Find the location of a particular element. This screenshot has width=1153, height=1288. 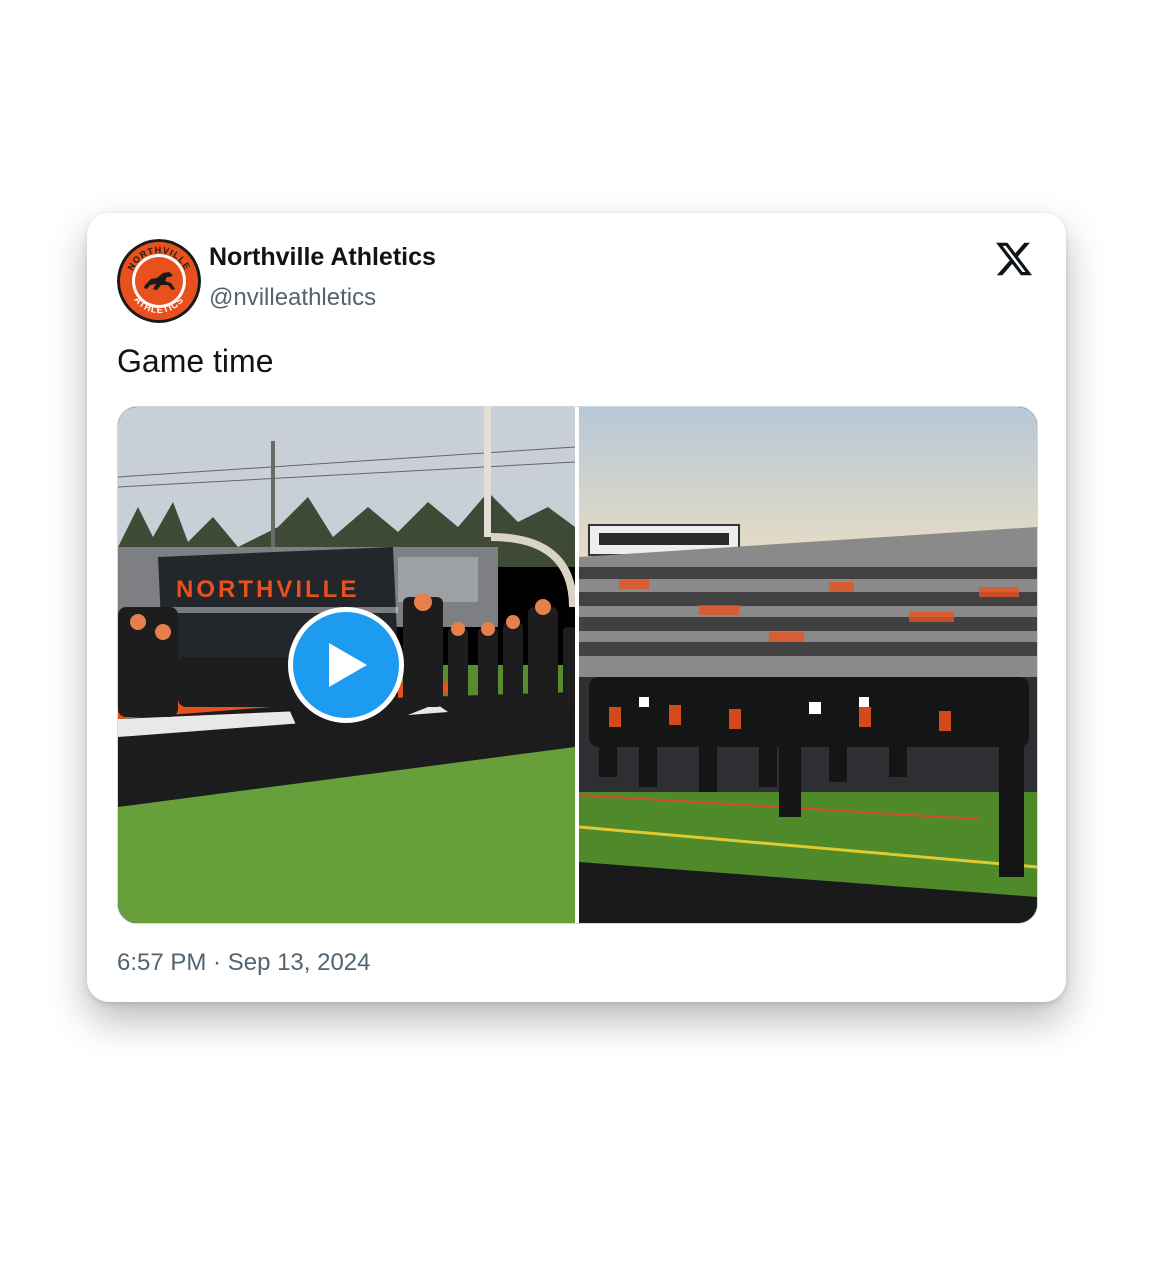

play-icon is located at coordinates (348, 665).